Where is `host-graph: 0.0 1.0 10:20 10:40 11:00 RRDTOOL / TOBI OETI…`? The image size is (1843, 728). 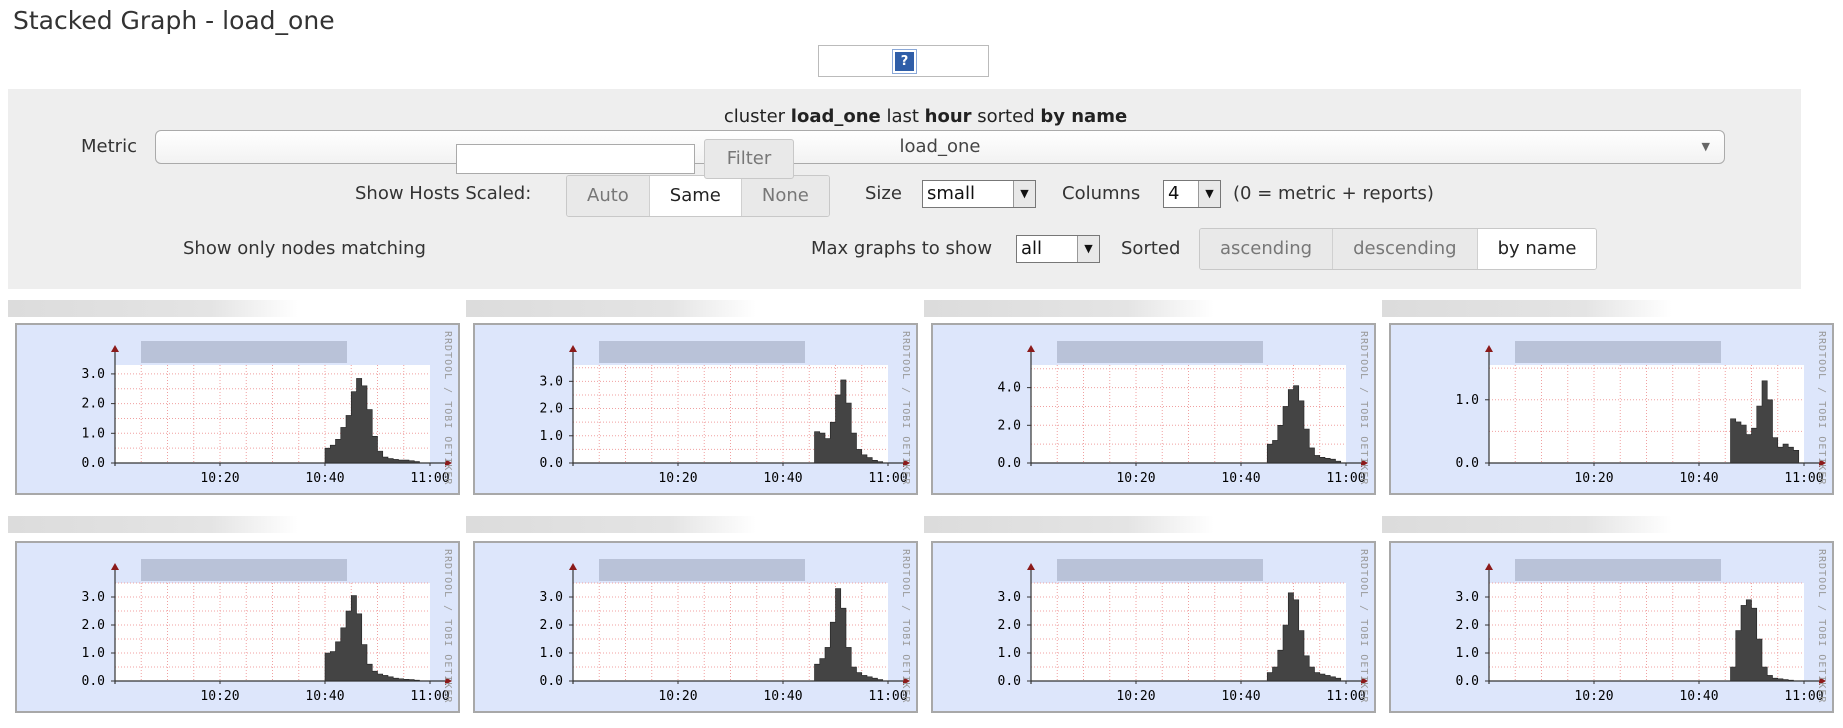 host-graph: 0.0 1.0 10:20 10:40 11:00 RRDTOOL / TOBI OETI… is located at coordinates (1611, 409).